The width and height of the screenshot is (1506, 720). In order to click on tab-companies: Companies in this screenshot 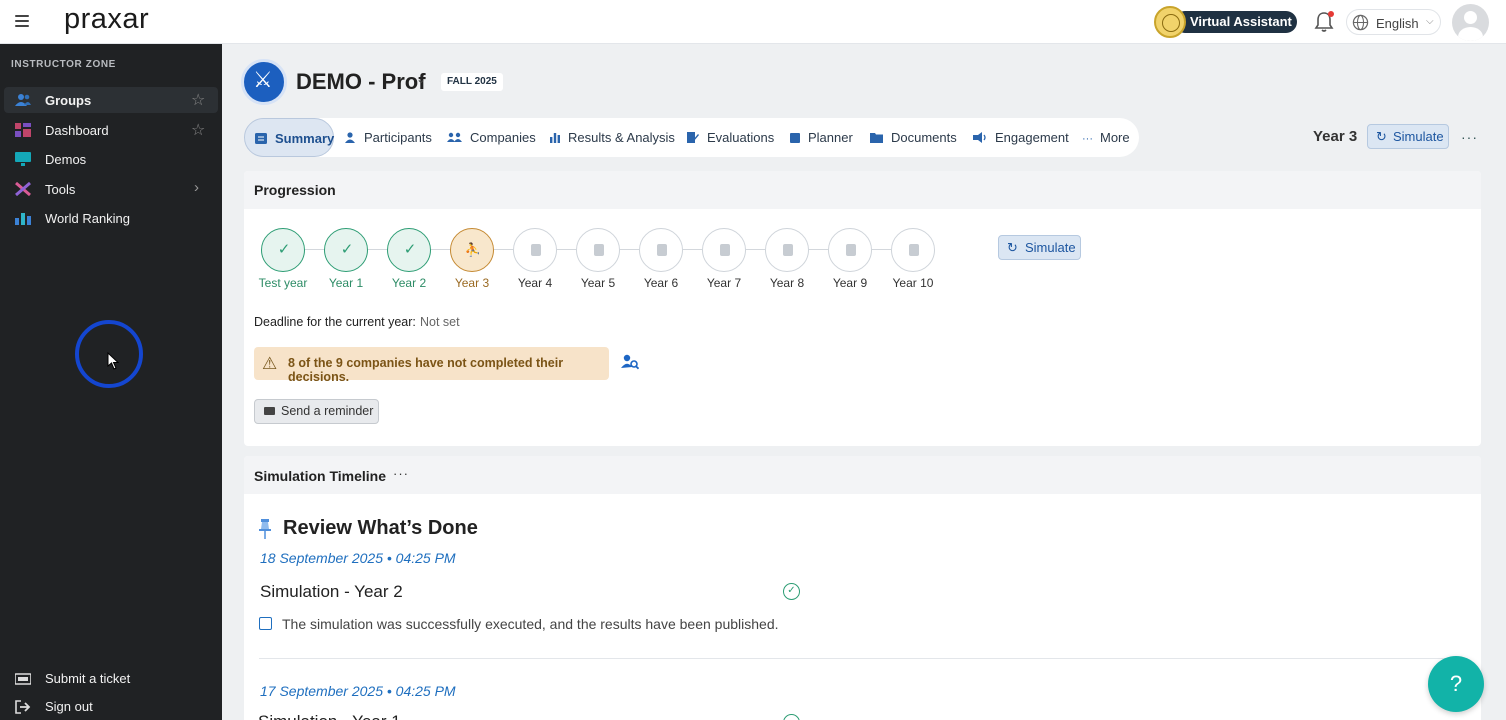, I will do `click(491, 137)`.